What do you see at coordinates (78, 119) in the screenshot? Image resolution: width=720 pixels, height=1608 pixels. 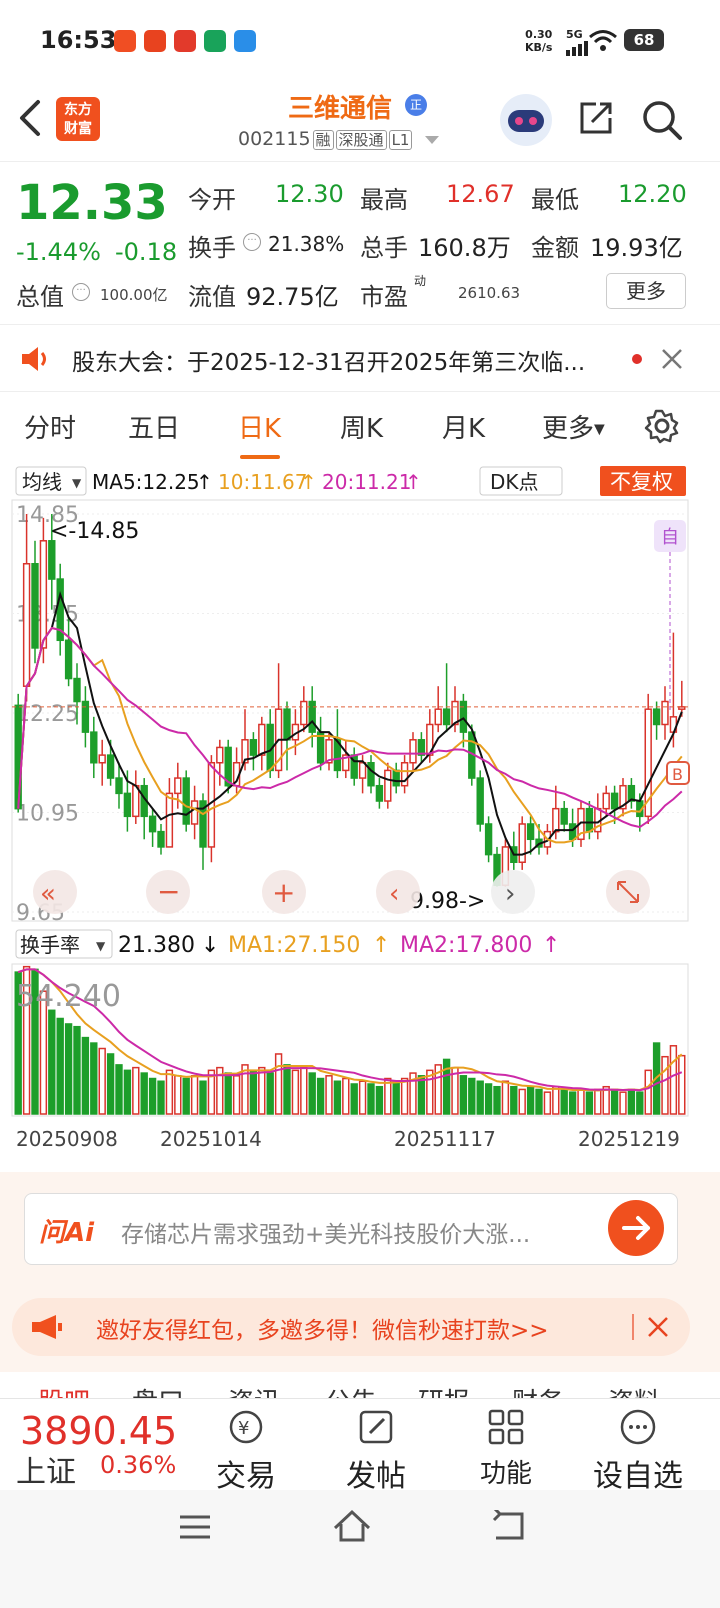 I see `eastmoney-logo: 东方 财富` at bounding box center [78, 119].